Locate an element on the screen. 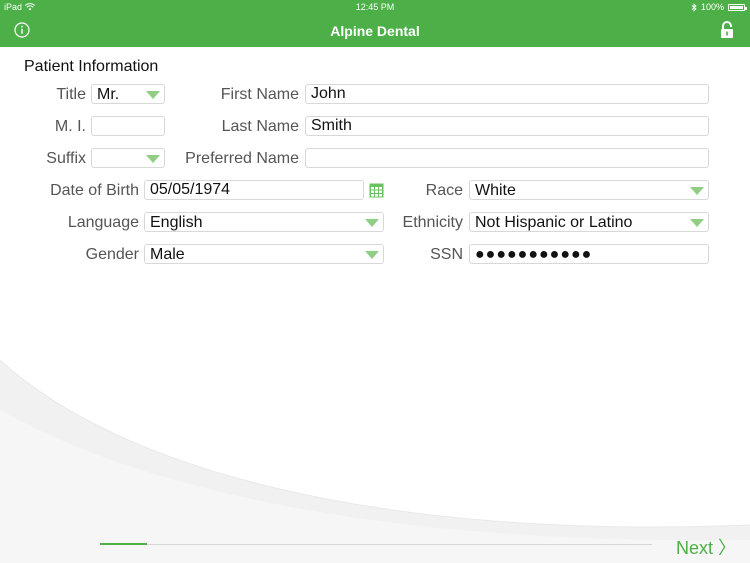  title-label: Title is located at coordinates (71, 94).